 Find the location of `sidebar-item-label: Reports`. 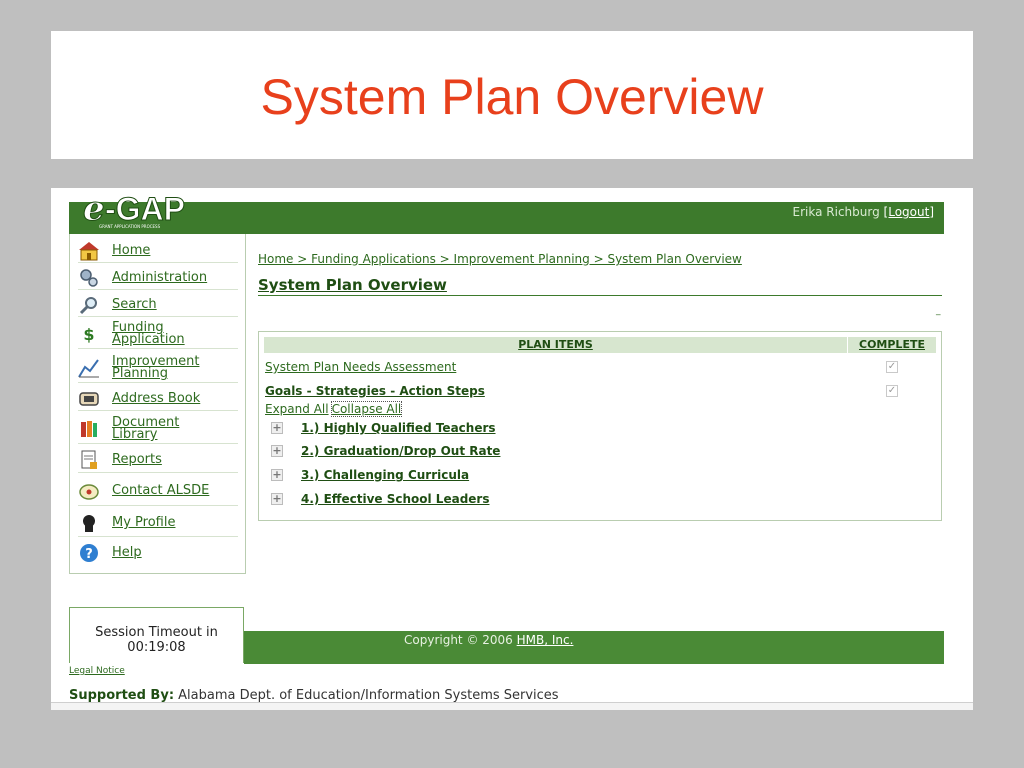

sidebar-item-label: Reports is located at coordinates (137, 459).